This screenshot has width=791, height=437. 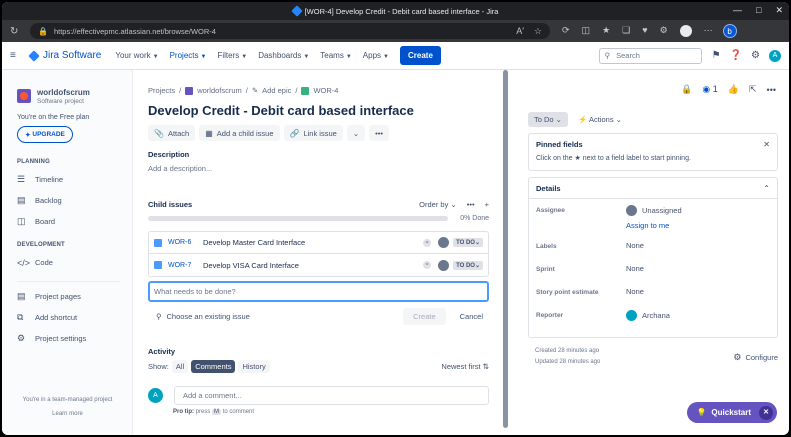 I want to click on breadcrumb-projects: Projects, so click(x=161, y=90).